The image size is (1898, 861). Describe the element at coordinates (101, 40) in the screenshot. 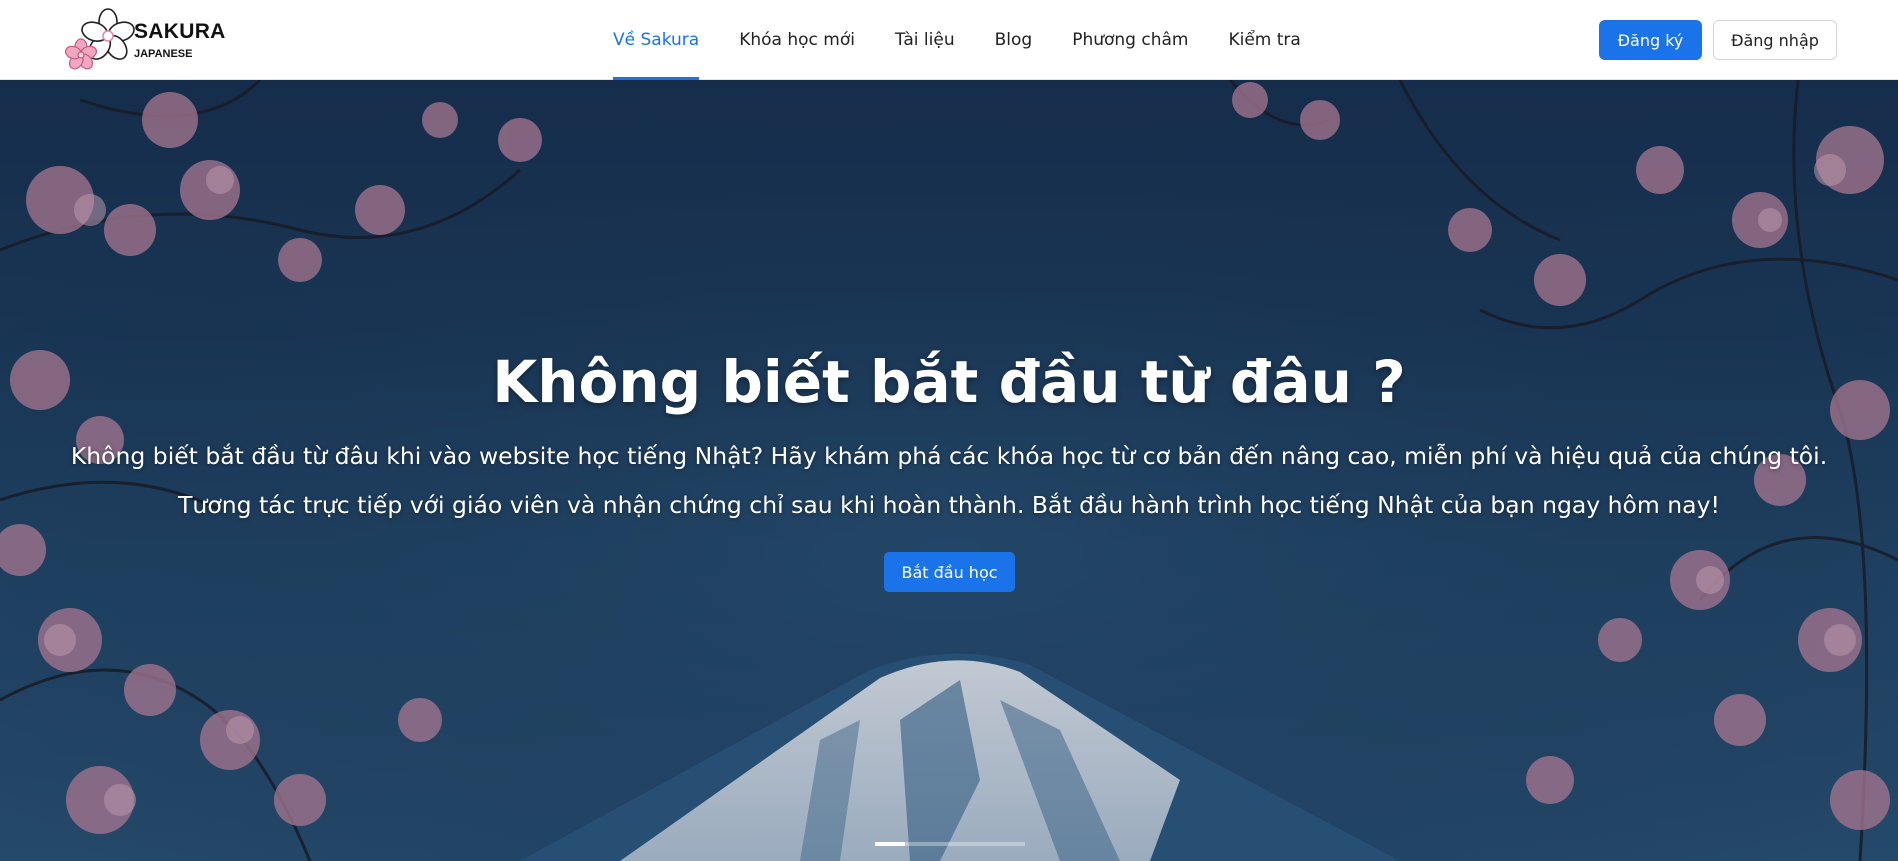

I see `sakura-flower-icon` at that location.